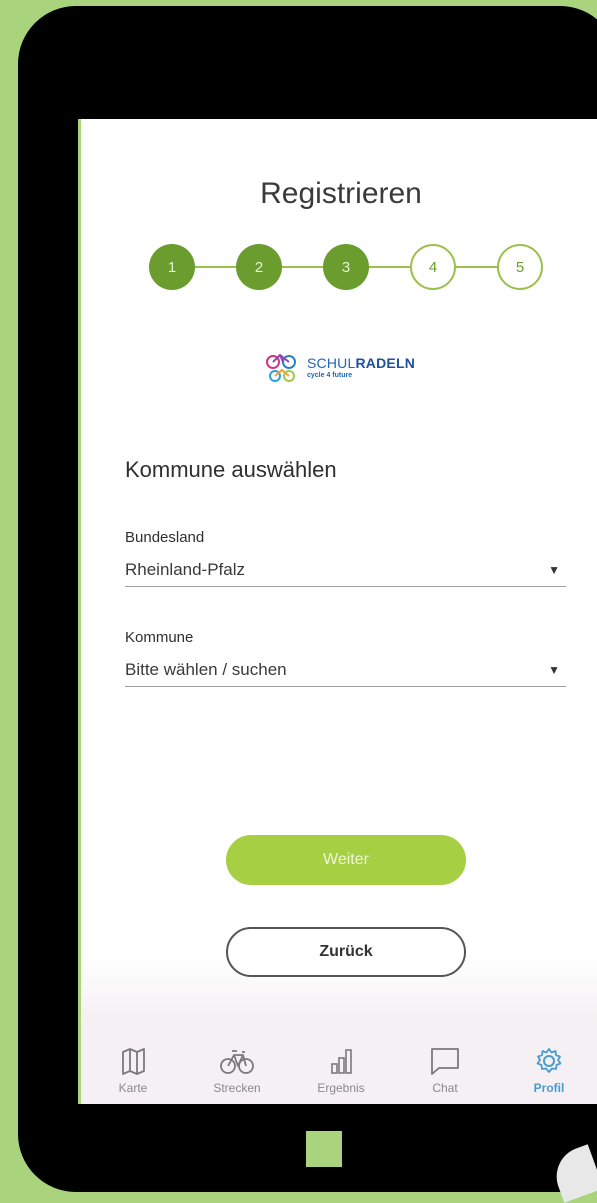 The image size is (597, 1203). Describe the element at coordinates (281, 367) in the screenshot. I see `bicycle-logo-icon` at that location.